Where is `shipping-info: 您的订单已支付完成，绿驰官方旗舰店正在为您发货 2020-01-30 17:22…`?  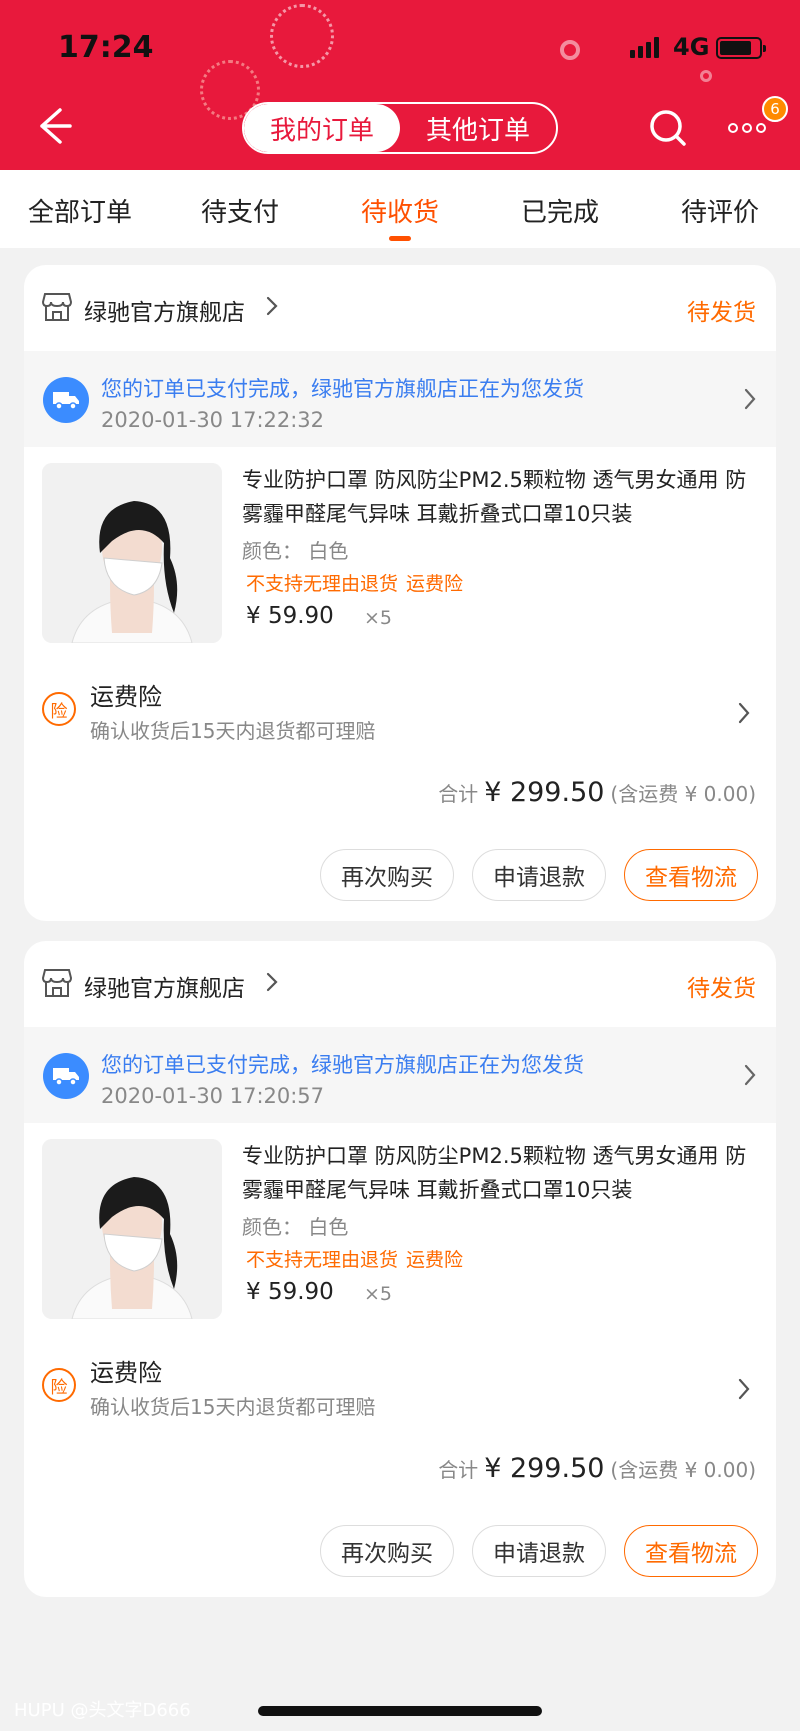
shipping-info: 您的订单已支付完成，绿驰官方旗舰店正在为您发货 2020-01-30 17:22… is located at coordinates (400, 399).